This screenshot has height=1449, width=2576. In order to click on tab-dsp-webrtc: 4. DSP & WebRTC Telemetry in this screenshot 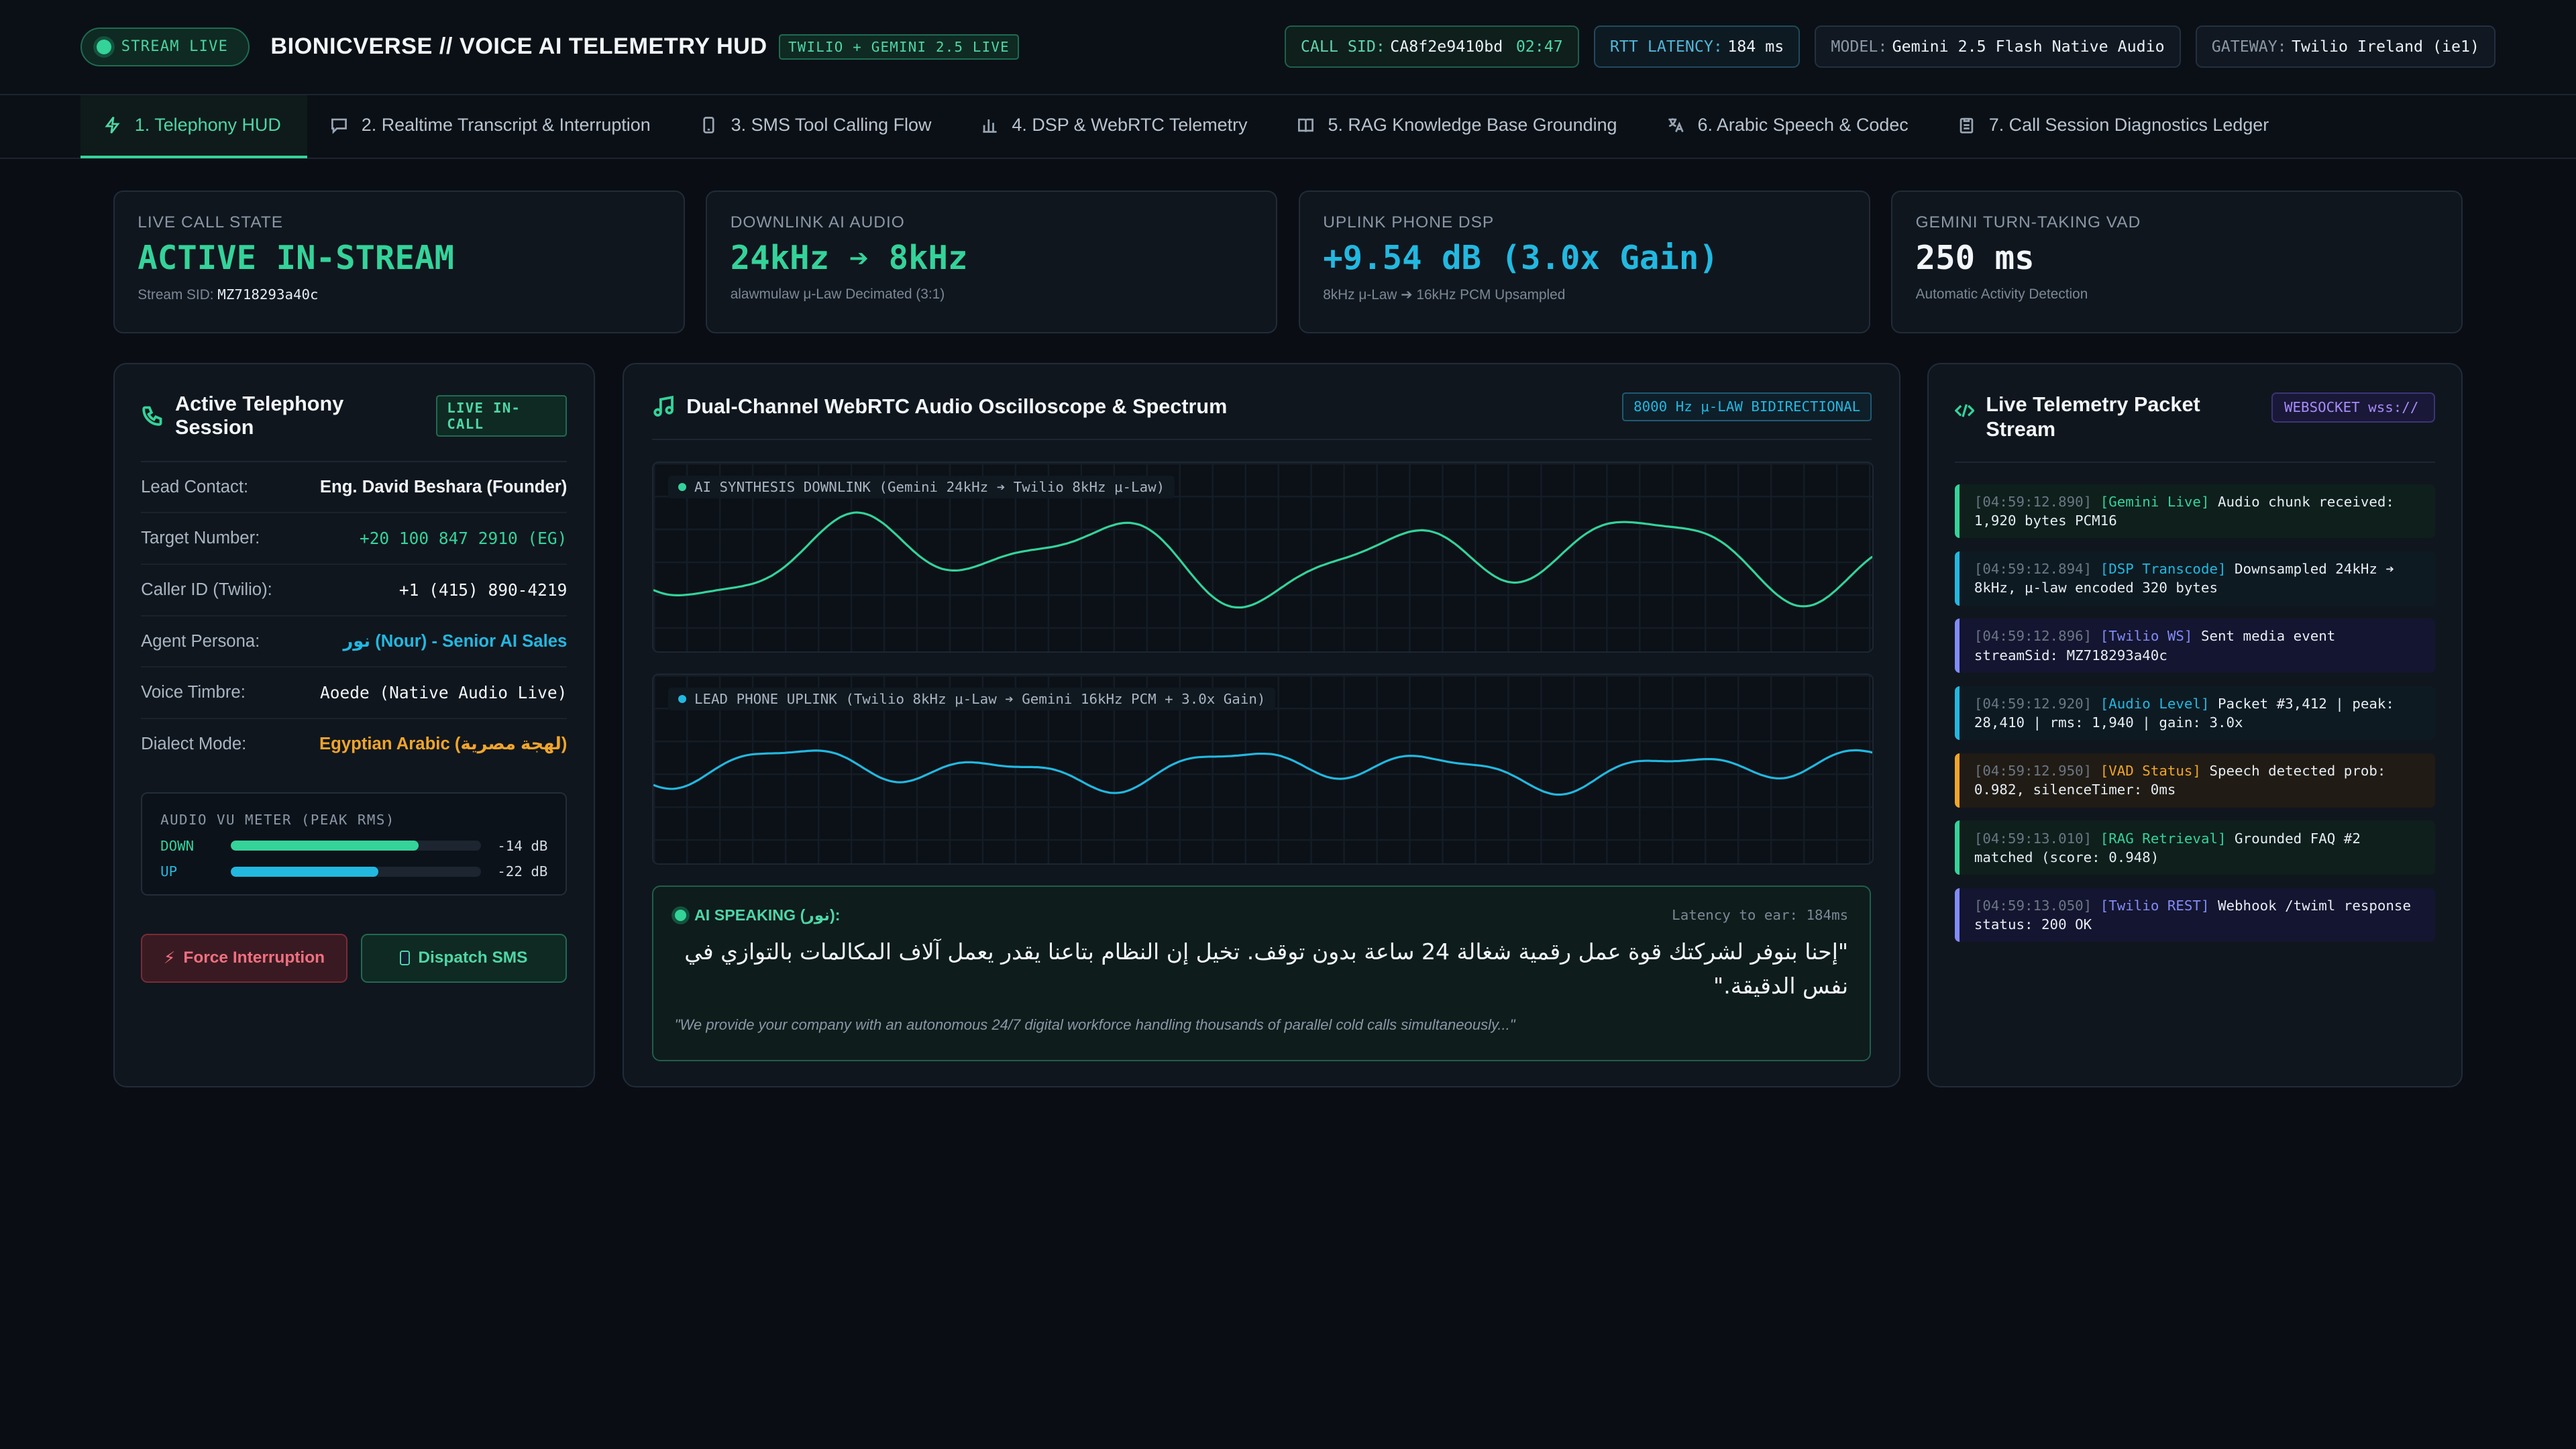, I will do `click(1116, 127)`.